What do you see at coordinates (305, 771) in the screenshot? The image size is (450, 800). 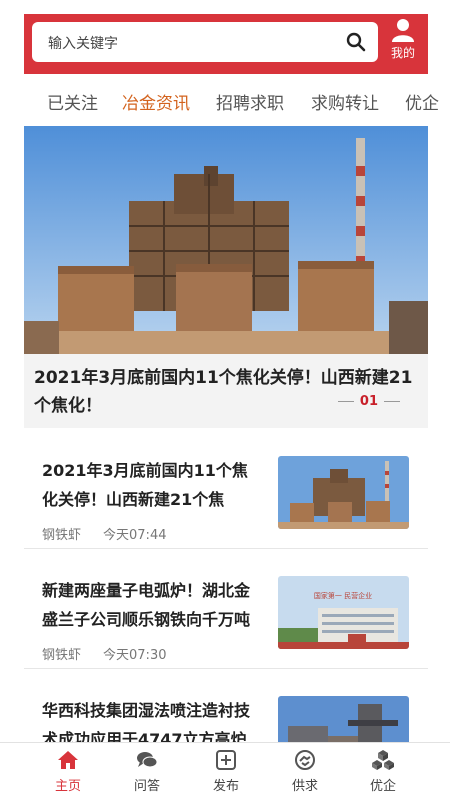 I see `nav-supply-demand: 供求` at bounding box center [305, 771].